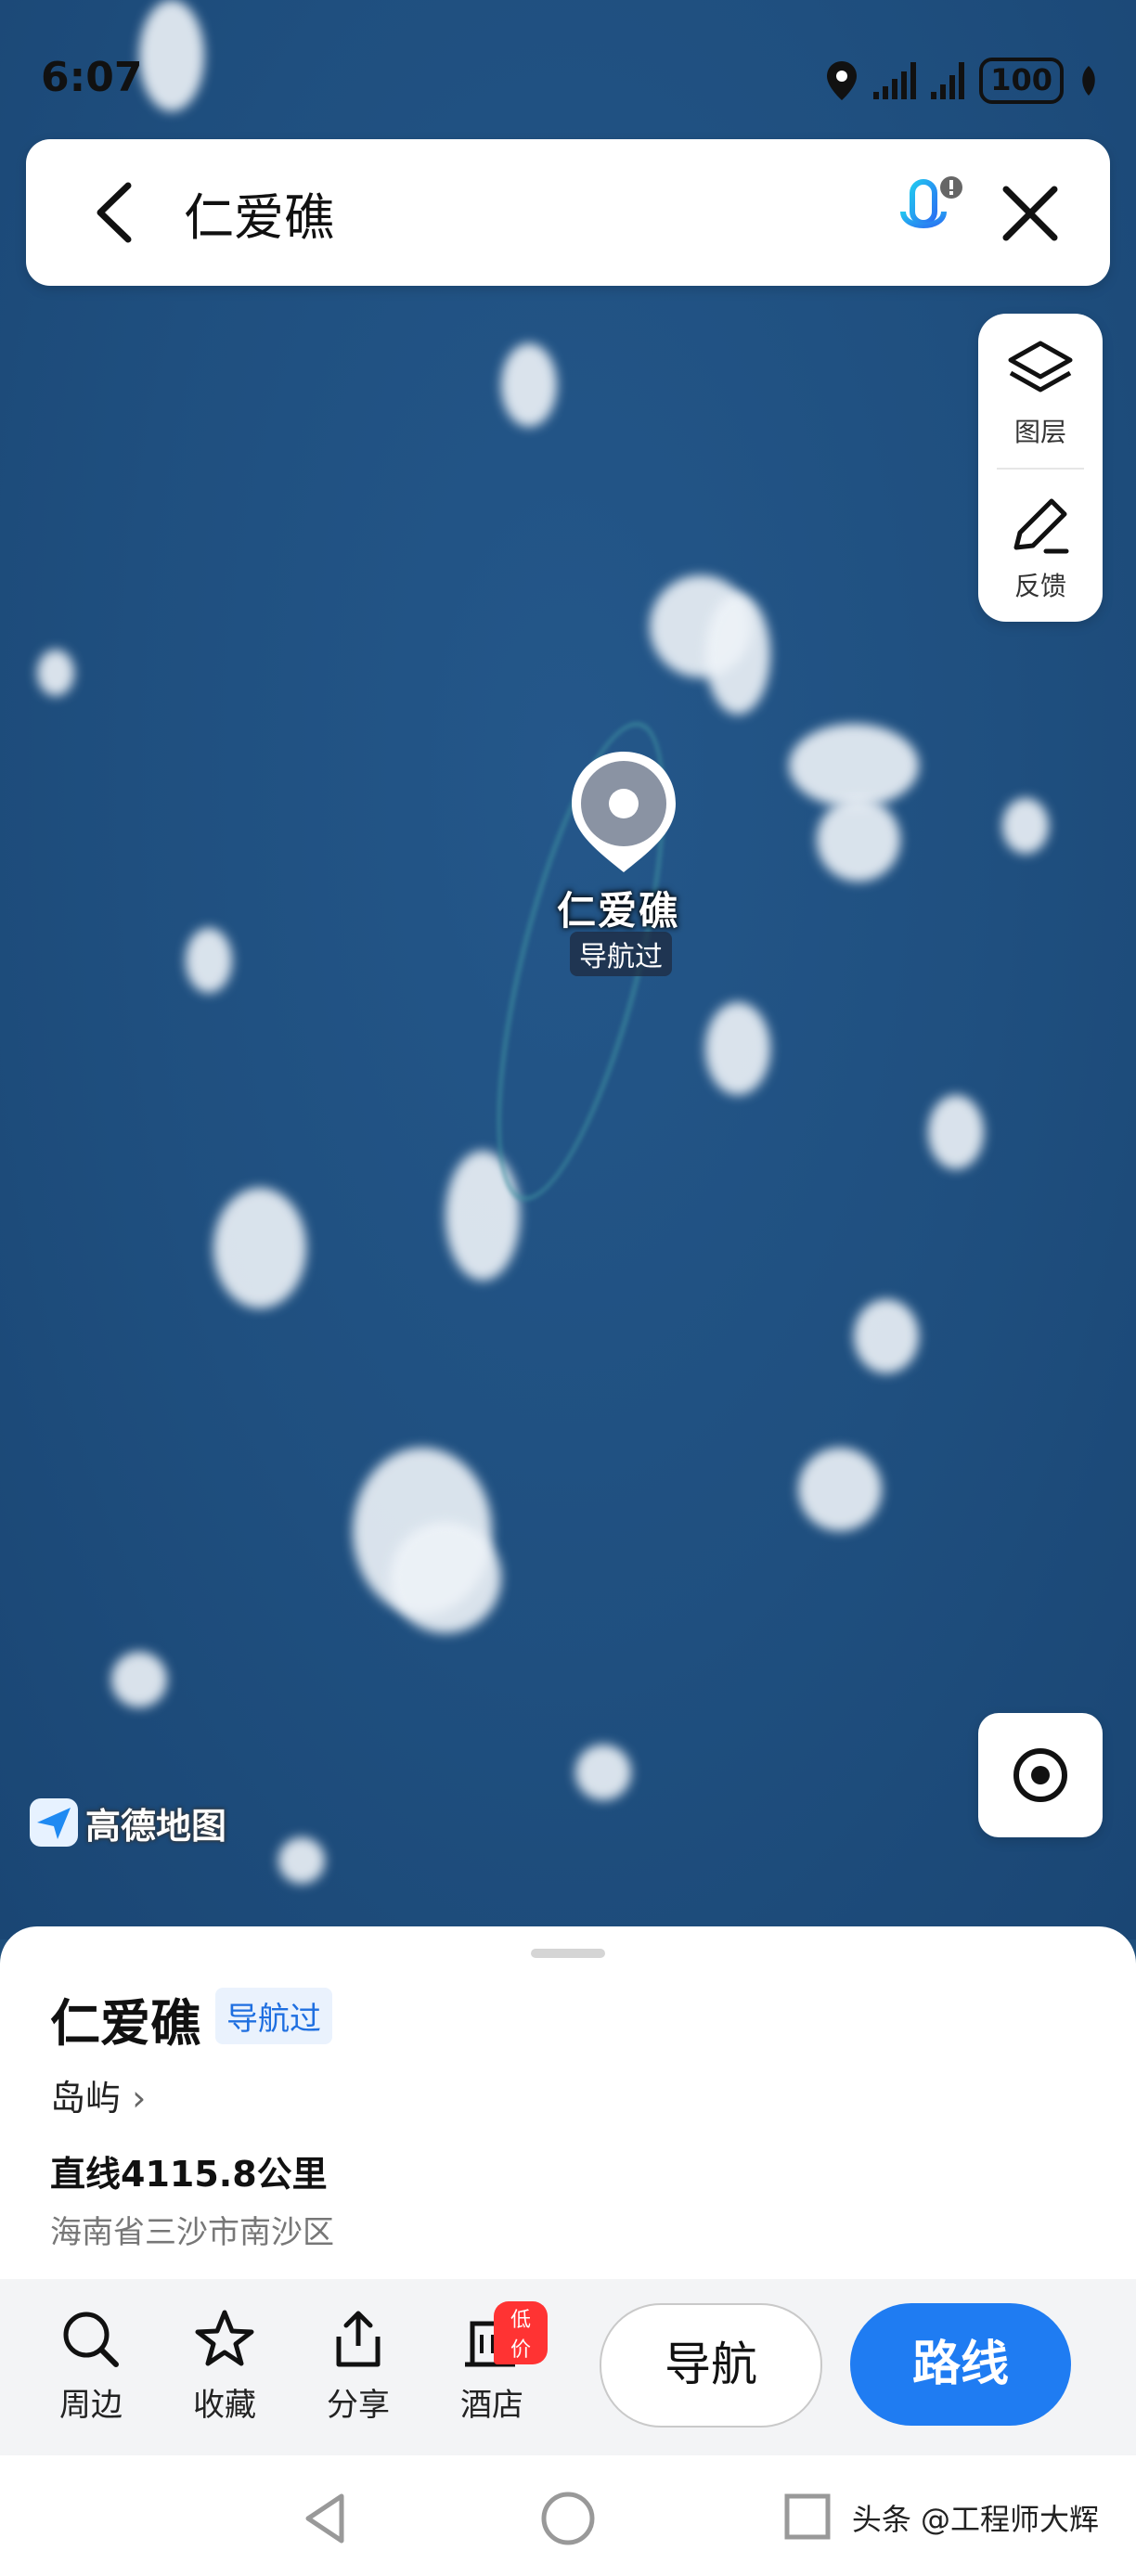  I want to click on divider, so click(1040, 469).